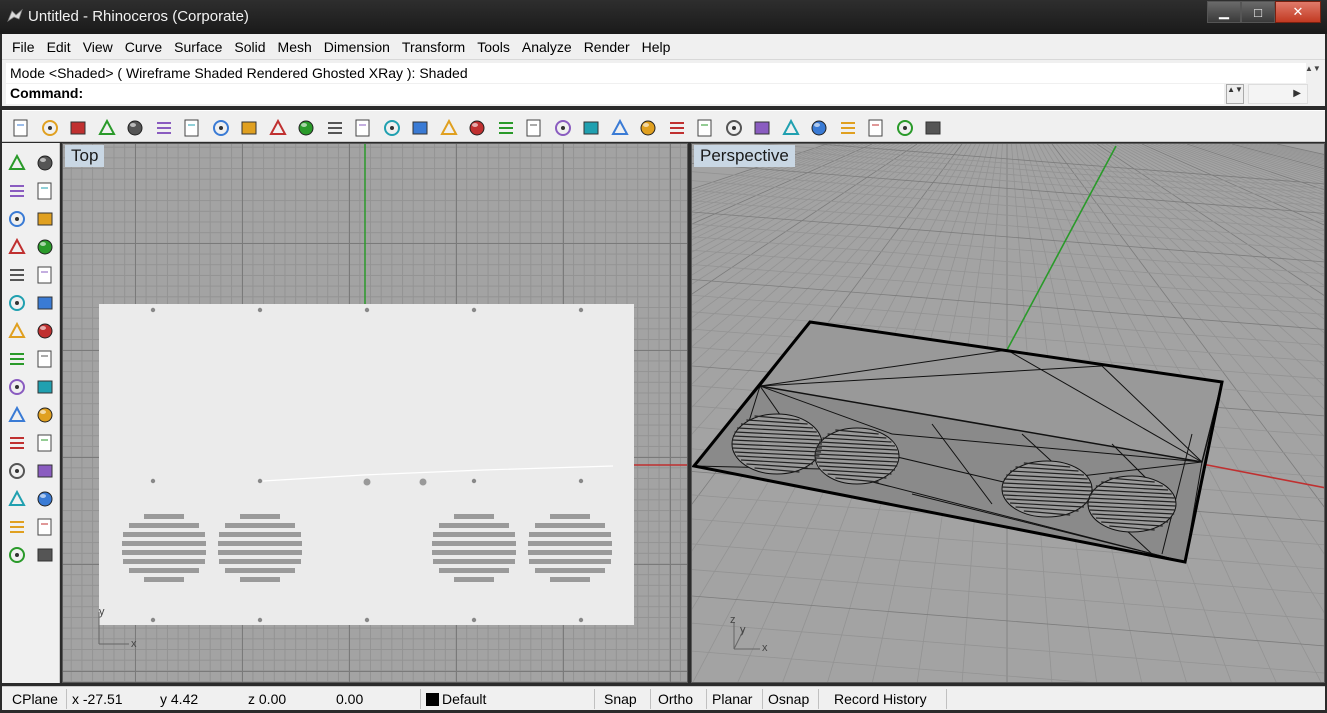  Describe the element at coordinates (563, 128) in the screenshot. I see `cplane-icon` at that location.